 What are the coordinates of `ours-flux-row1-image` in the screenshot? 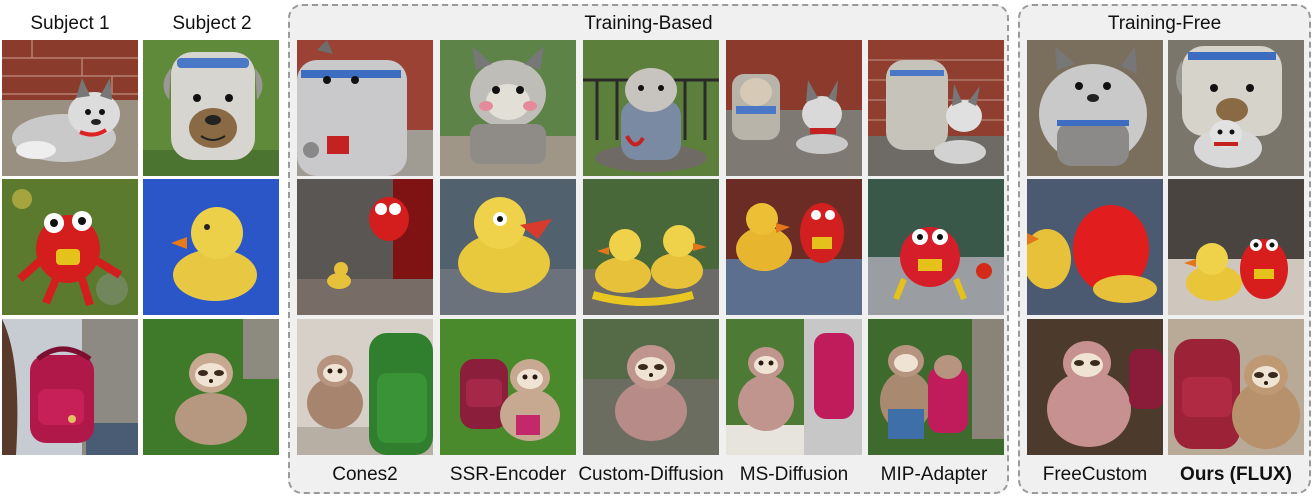 It's located at (1236, 108).